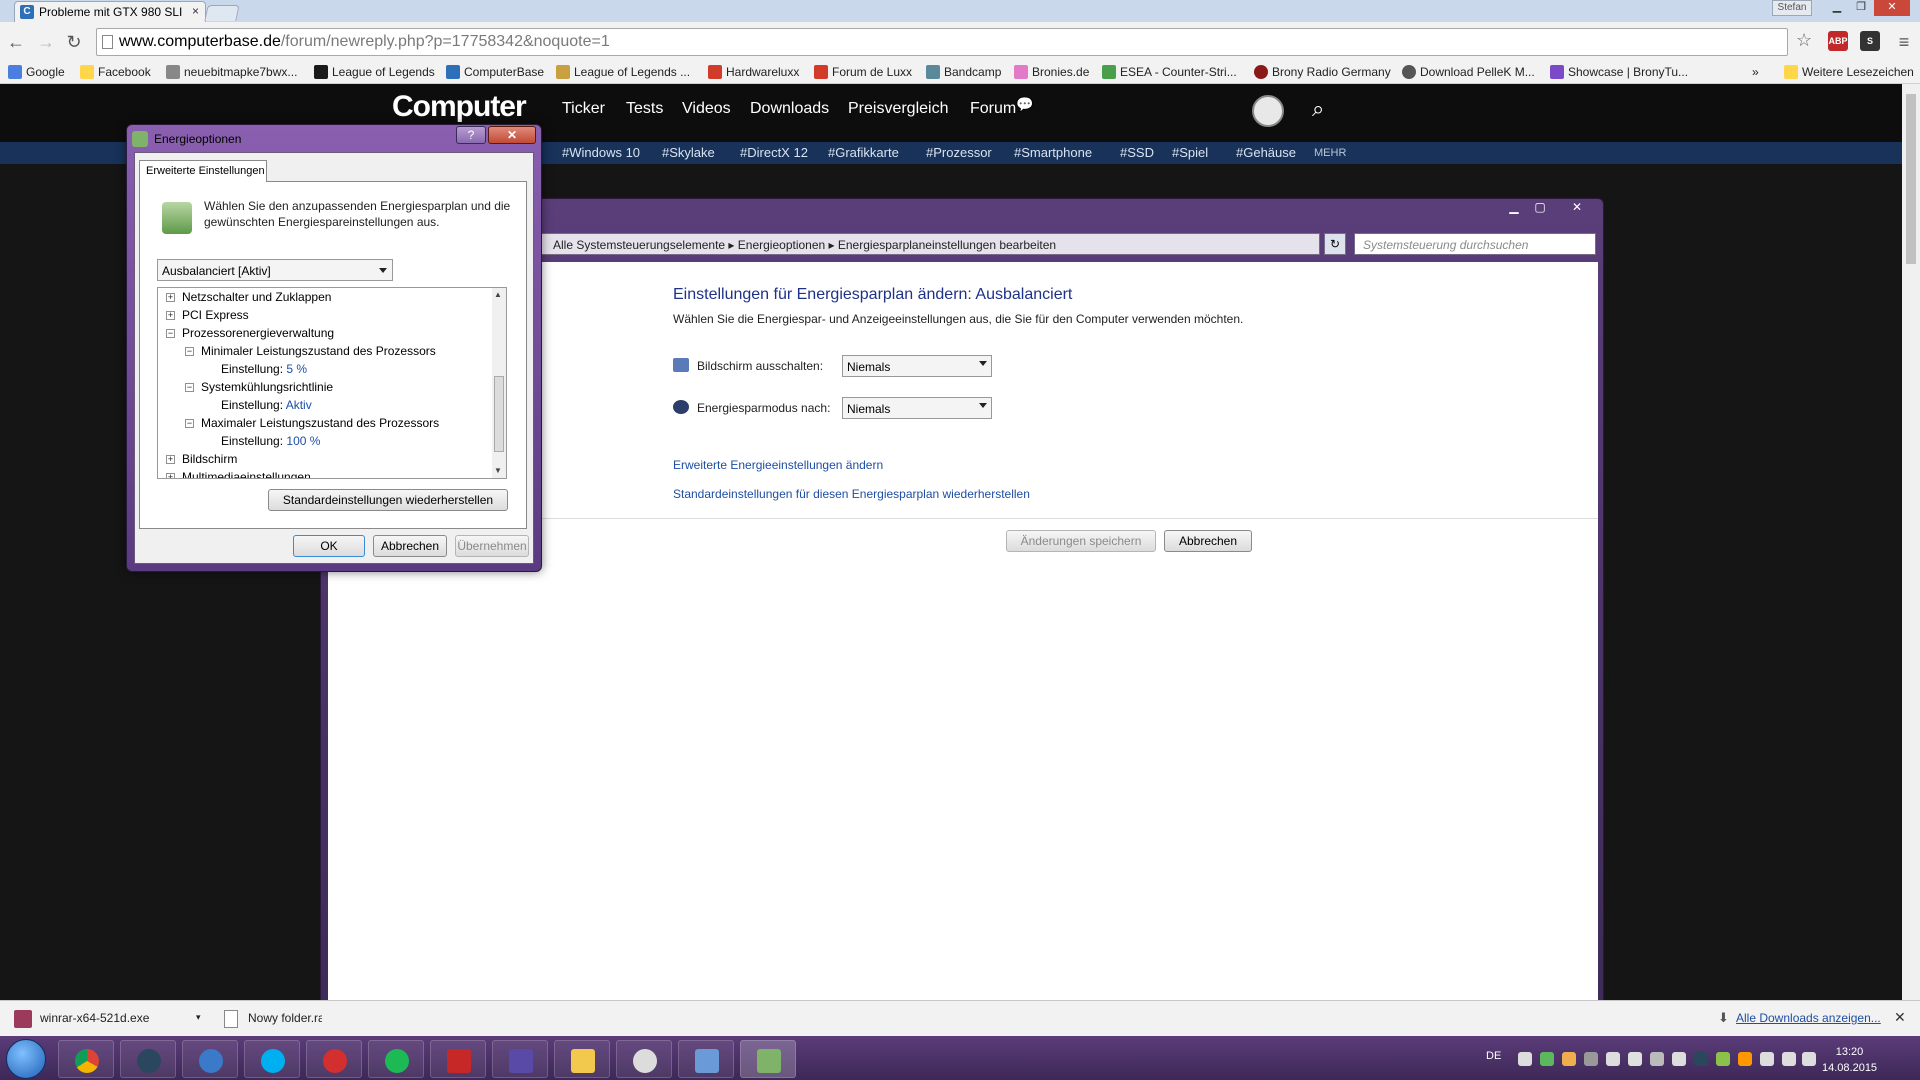 The image size is (1920, 1080). Describe the element at coordinates (601, 152) in the screenshot. I see `tag-windows-10: #Windows 10` at that location.